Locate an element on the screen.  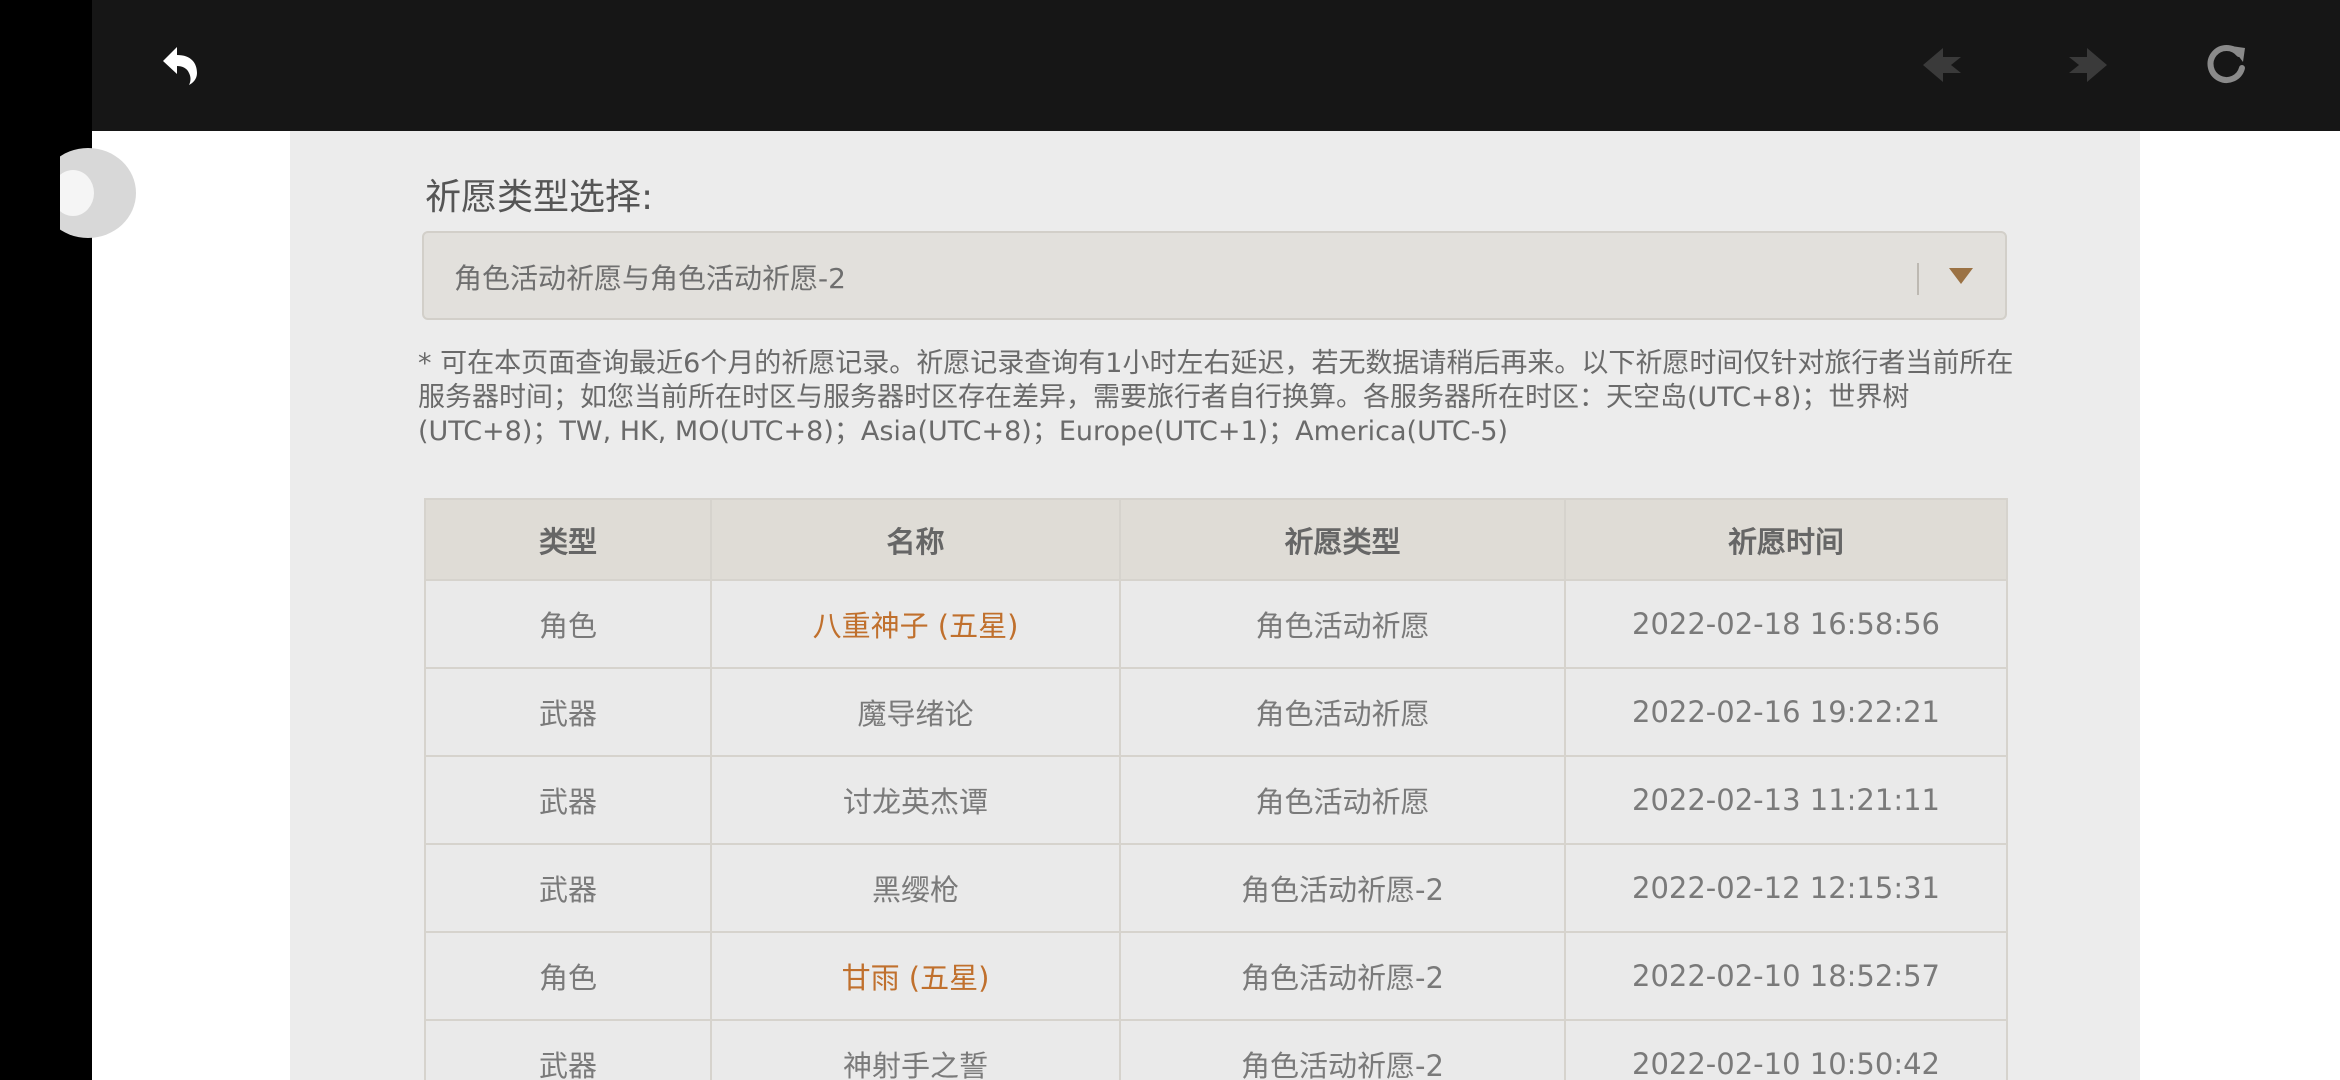
table-row: 武器 神射手之誓 角色活动祈愿-2 2022-02-10 10:50:42 is located at coordinates (1216, 1049).